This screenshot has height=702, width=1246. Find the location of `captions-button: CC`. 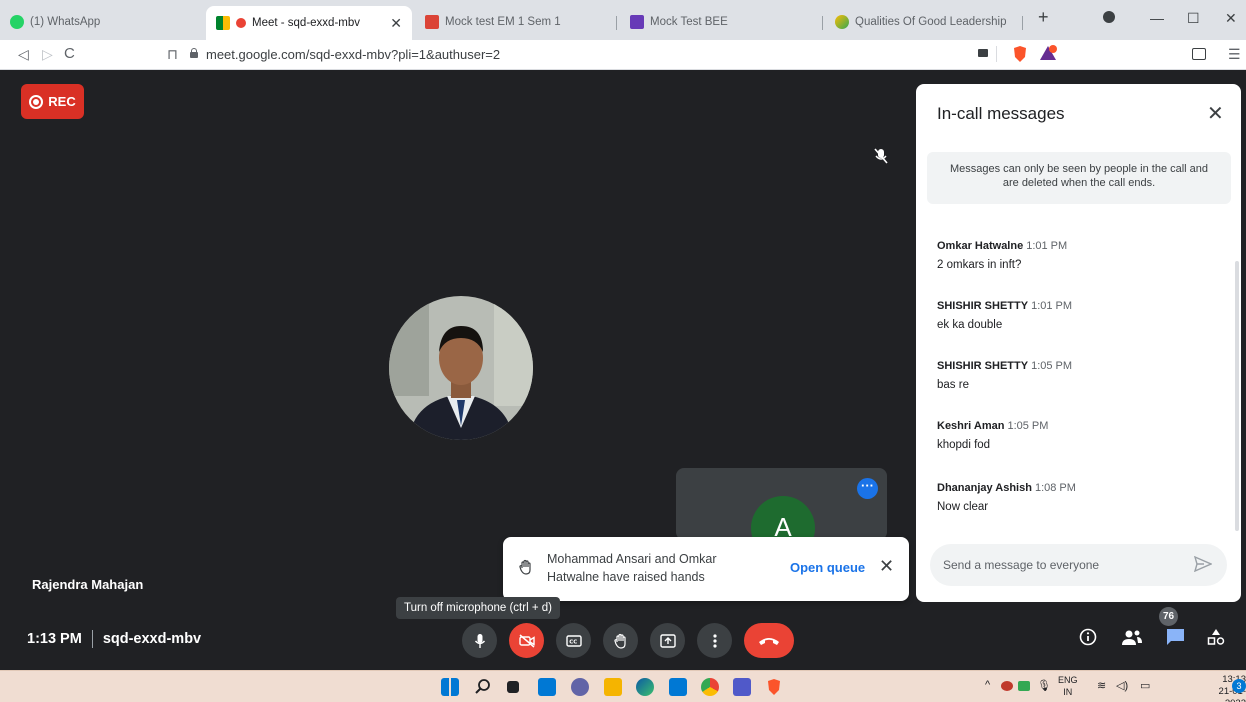

captions-button: CC is located at coordinates (573, 640).